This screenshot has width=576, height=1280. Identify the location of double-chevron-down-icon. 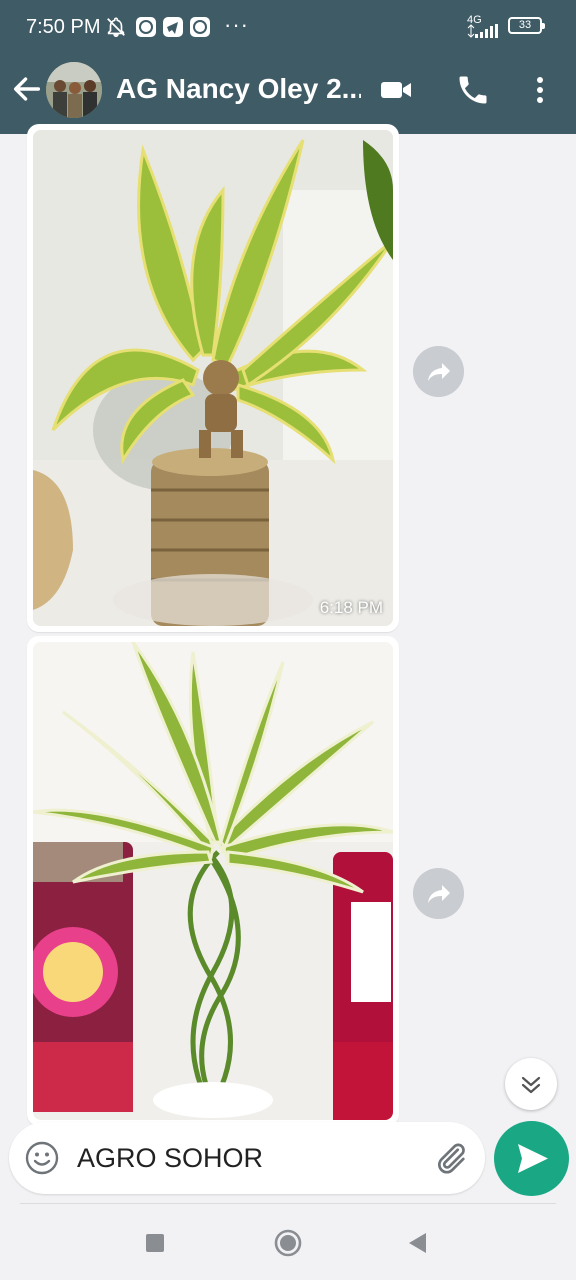
(531, 1085).